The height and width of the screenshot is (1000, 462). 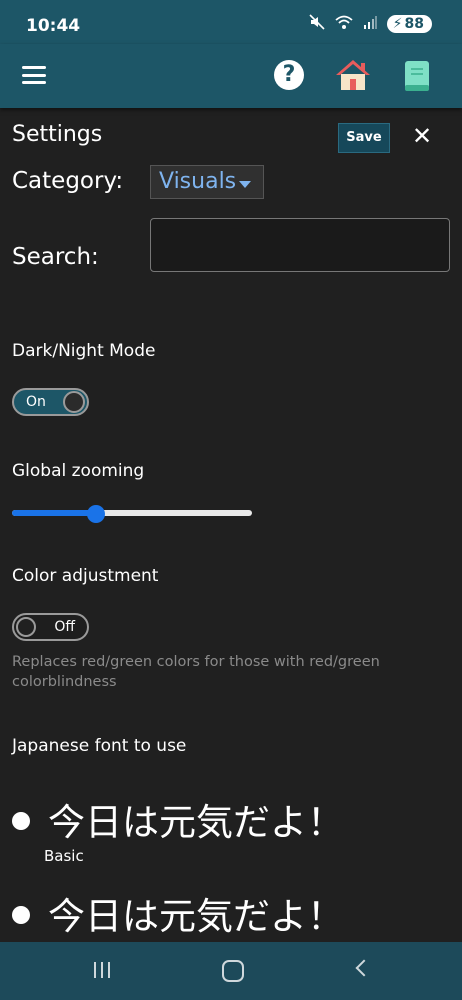 What do you see at coordinates (21, 821) in the screenshot?
I see `font-radio-basic` at bounding box center [21, 821].